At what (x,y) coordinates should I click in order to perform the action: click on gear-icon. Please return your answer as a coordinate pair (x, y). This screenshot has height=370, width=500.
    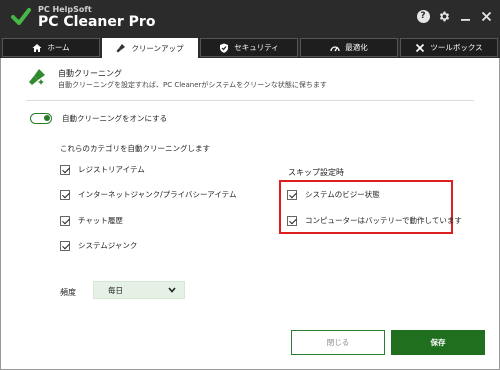
    Looking at the image, I should click on (444, 16).